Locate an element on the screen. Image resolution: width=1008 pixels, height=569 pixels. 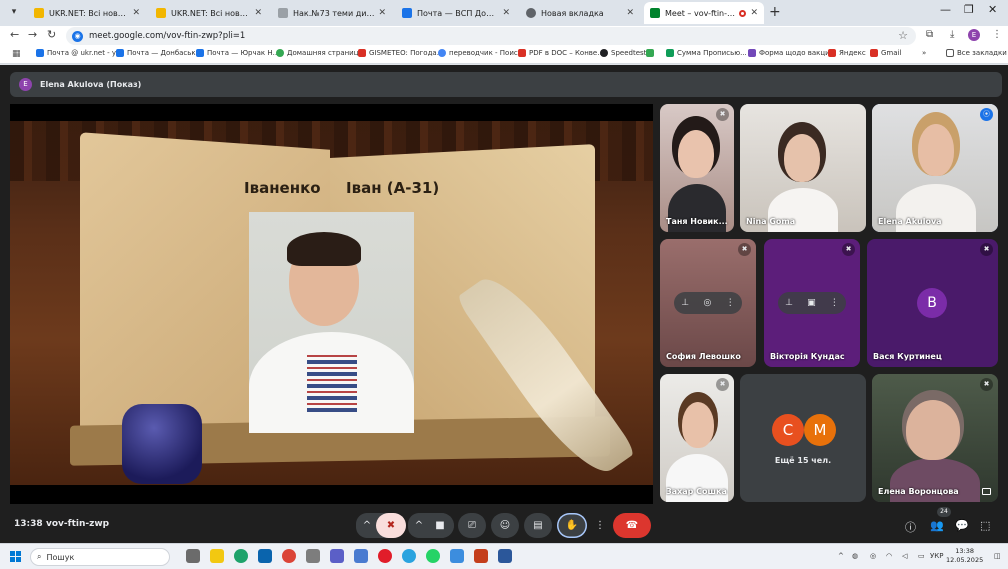
powerpoint-icon is located at coordinates (481, 556).